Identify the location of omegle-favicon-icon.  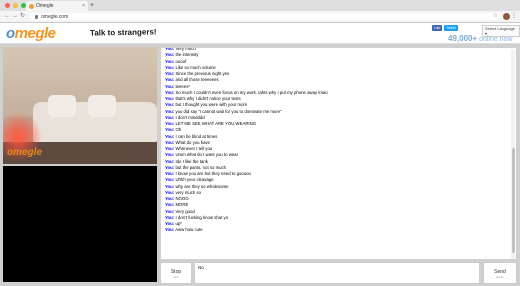
(31, 6).